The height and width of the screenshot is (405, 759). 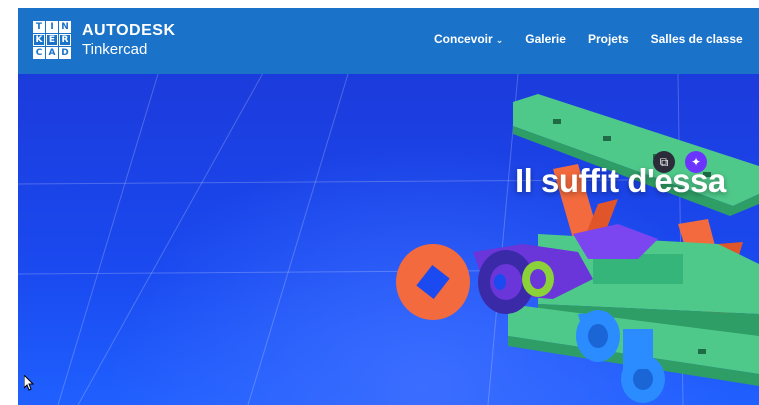 I want to click on logo-letter: A, so click(x=52, y=53).